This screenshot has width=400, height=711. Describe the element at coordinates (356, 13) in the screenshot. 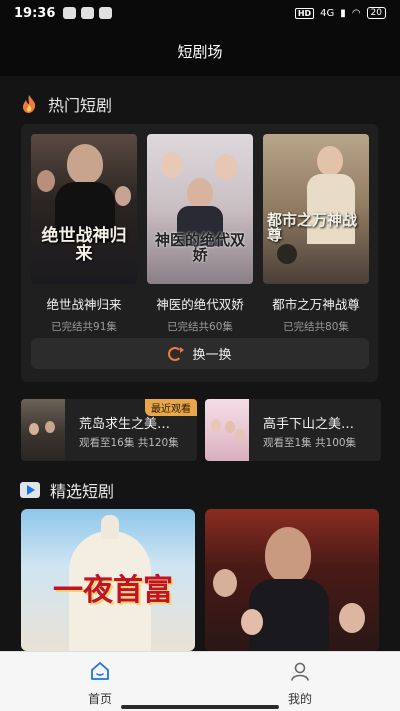

I see `wifi-icon: ◠` at that location.